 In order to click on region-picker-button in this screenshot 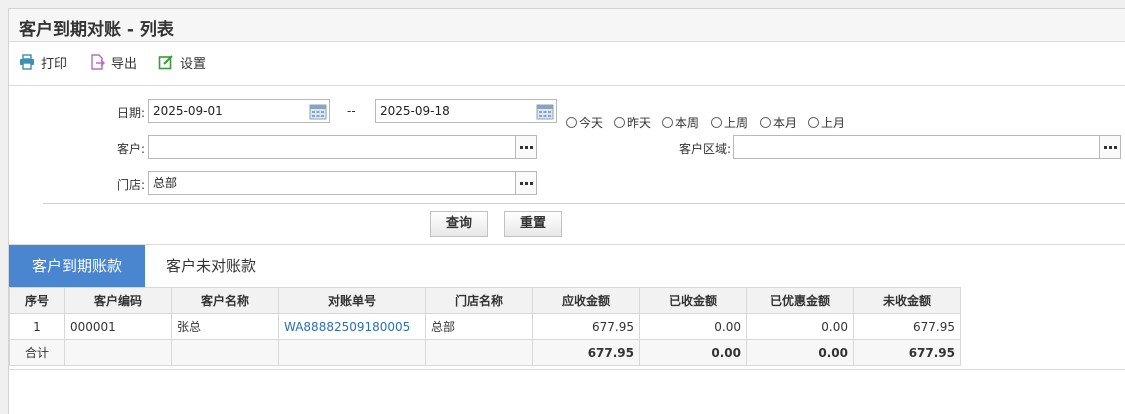, I will do `click(1110, 147)`.